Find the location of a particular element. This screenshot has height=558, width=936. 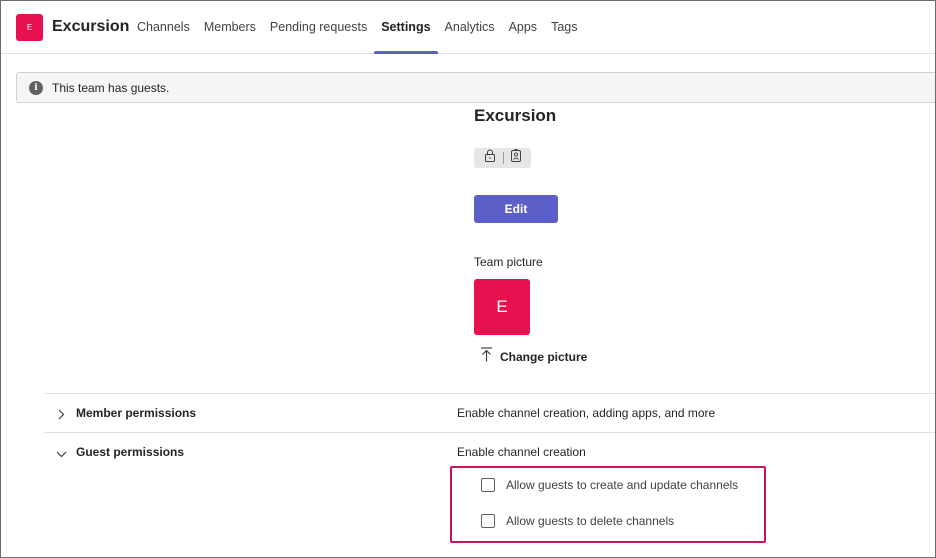

tab-members: Members is located at coordinates (230, 27).